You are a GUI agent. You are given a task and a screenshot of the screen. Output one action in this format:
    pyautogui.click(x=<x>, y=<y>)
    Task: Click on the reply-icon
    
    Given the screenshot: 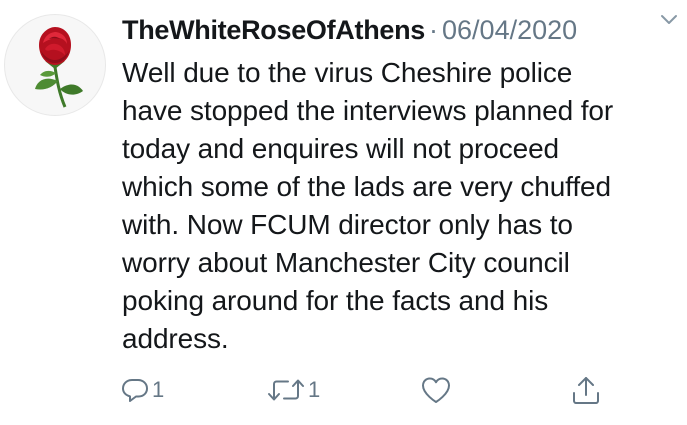 What is the action you would take?
    pyautogui.click(x=135, y=390)
    